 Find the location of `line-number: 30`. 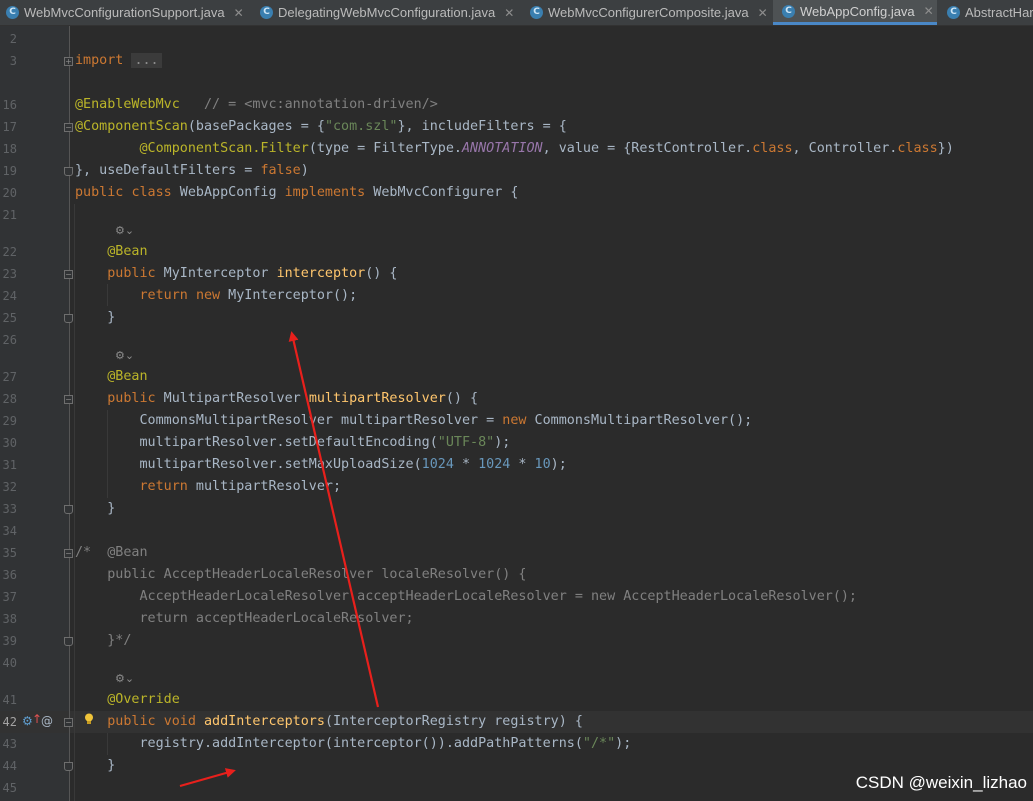

line-number: 30 is located at coordinates (9, 443).